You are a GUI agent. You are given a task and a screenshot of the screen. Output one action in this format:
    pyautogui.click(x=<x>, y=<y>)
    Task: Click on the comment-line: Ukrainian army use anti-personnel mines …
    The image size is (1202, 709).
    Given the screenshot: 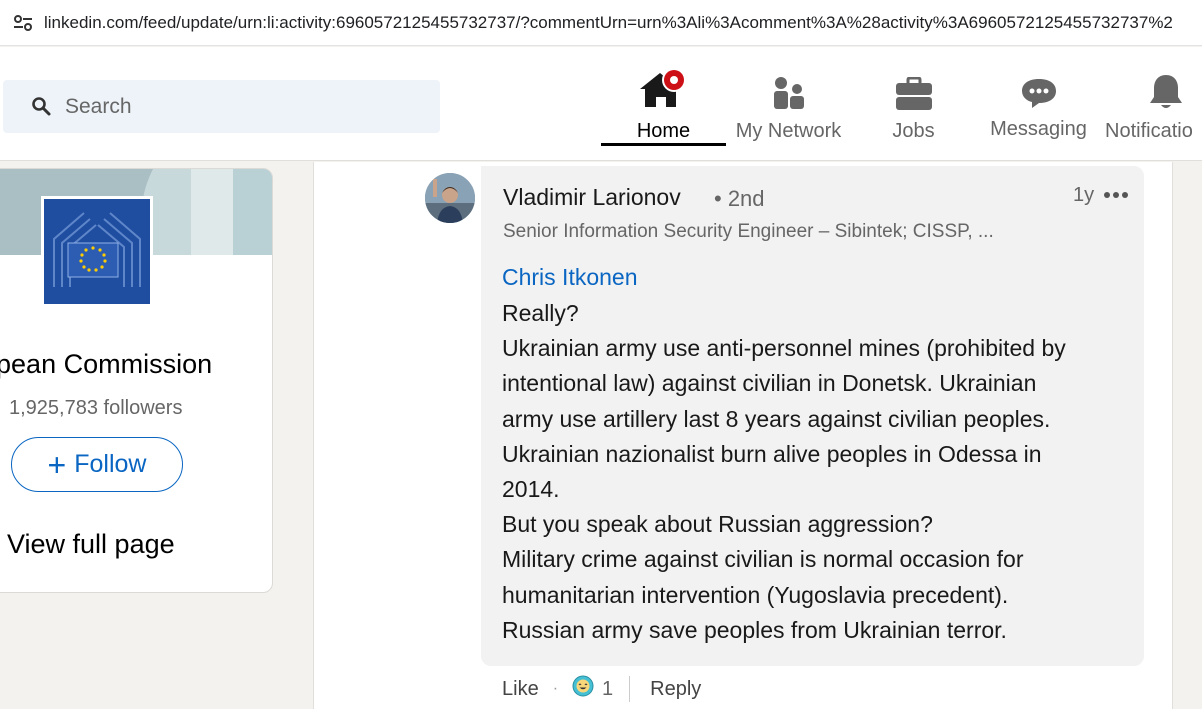 What is the action you would take?
    pyautogui.click(x=784, y=348)
    